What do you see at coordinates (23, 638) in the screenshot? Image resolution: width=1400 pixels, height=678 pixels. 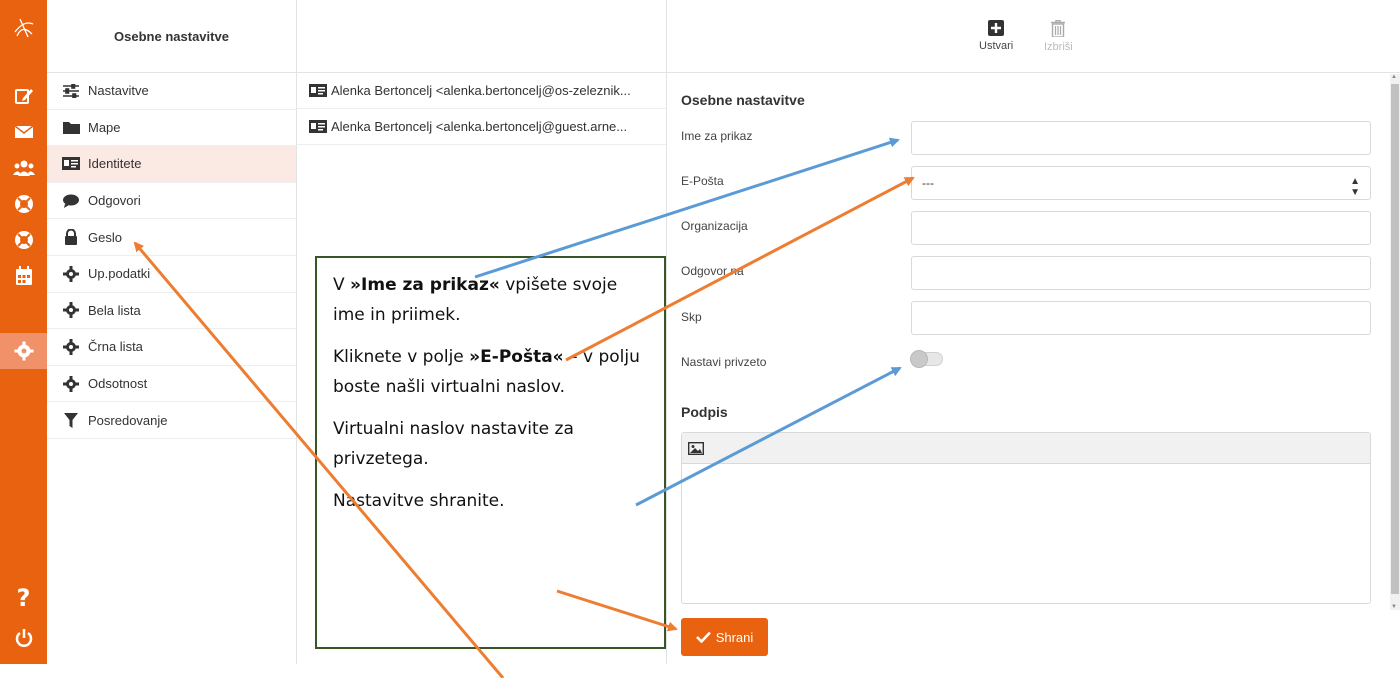 I see `logout-power-icon` at bounding box center [23, 638].